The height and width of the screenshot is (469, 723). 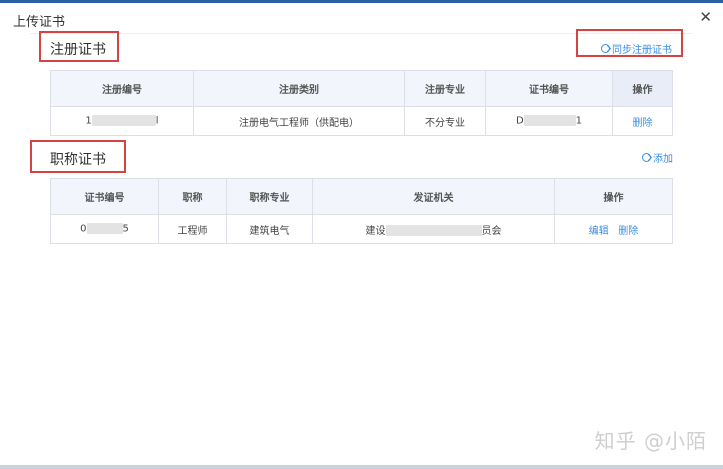 I want to click on bottom-edge, so click(x=361, y=467).